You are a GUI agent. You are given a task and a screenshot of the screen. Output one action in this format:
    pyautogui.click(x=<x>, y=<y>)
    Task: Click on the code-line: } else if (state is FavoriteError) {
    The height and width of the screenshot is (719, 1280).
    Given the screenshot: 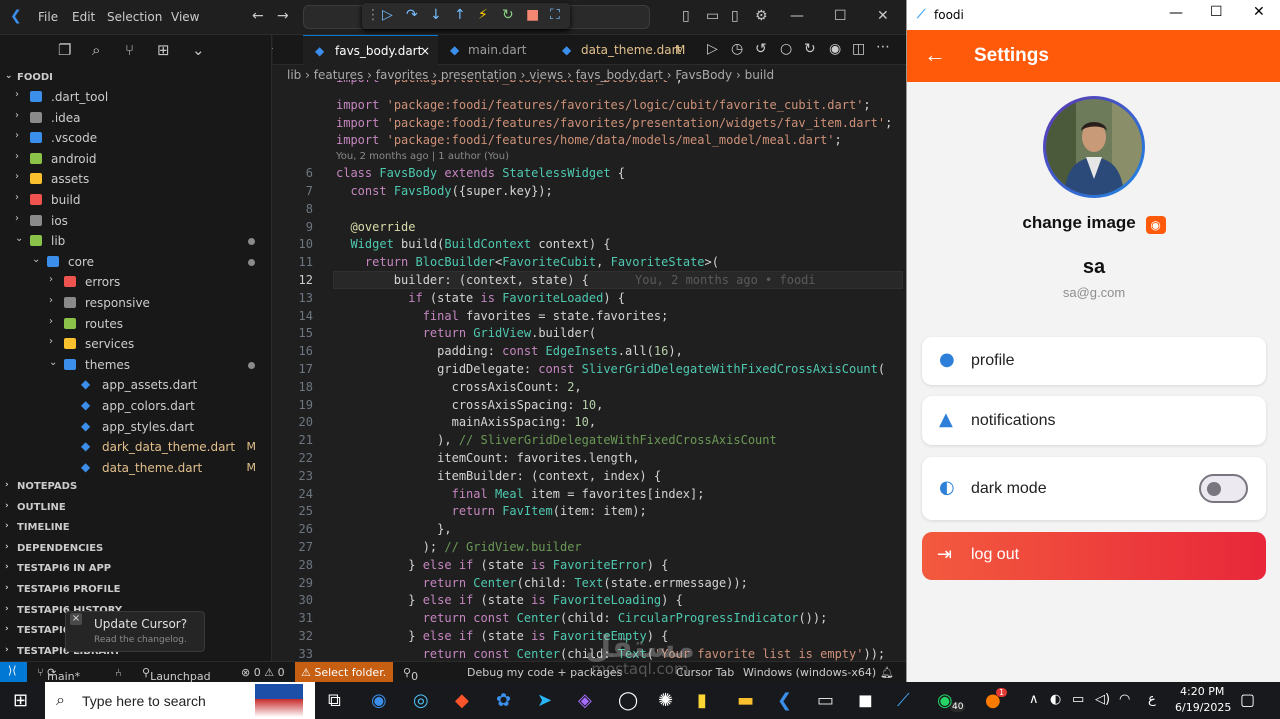 What is the action you would take?
    pyautogui.click(x=502, y=565)
    